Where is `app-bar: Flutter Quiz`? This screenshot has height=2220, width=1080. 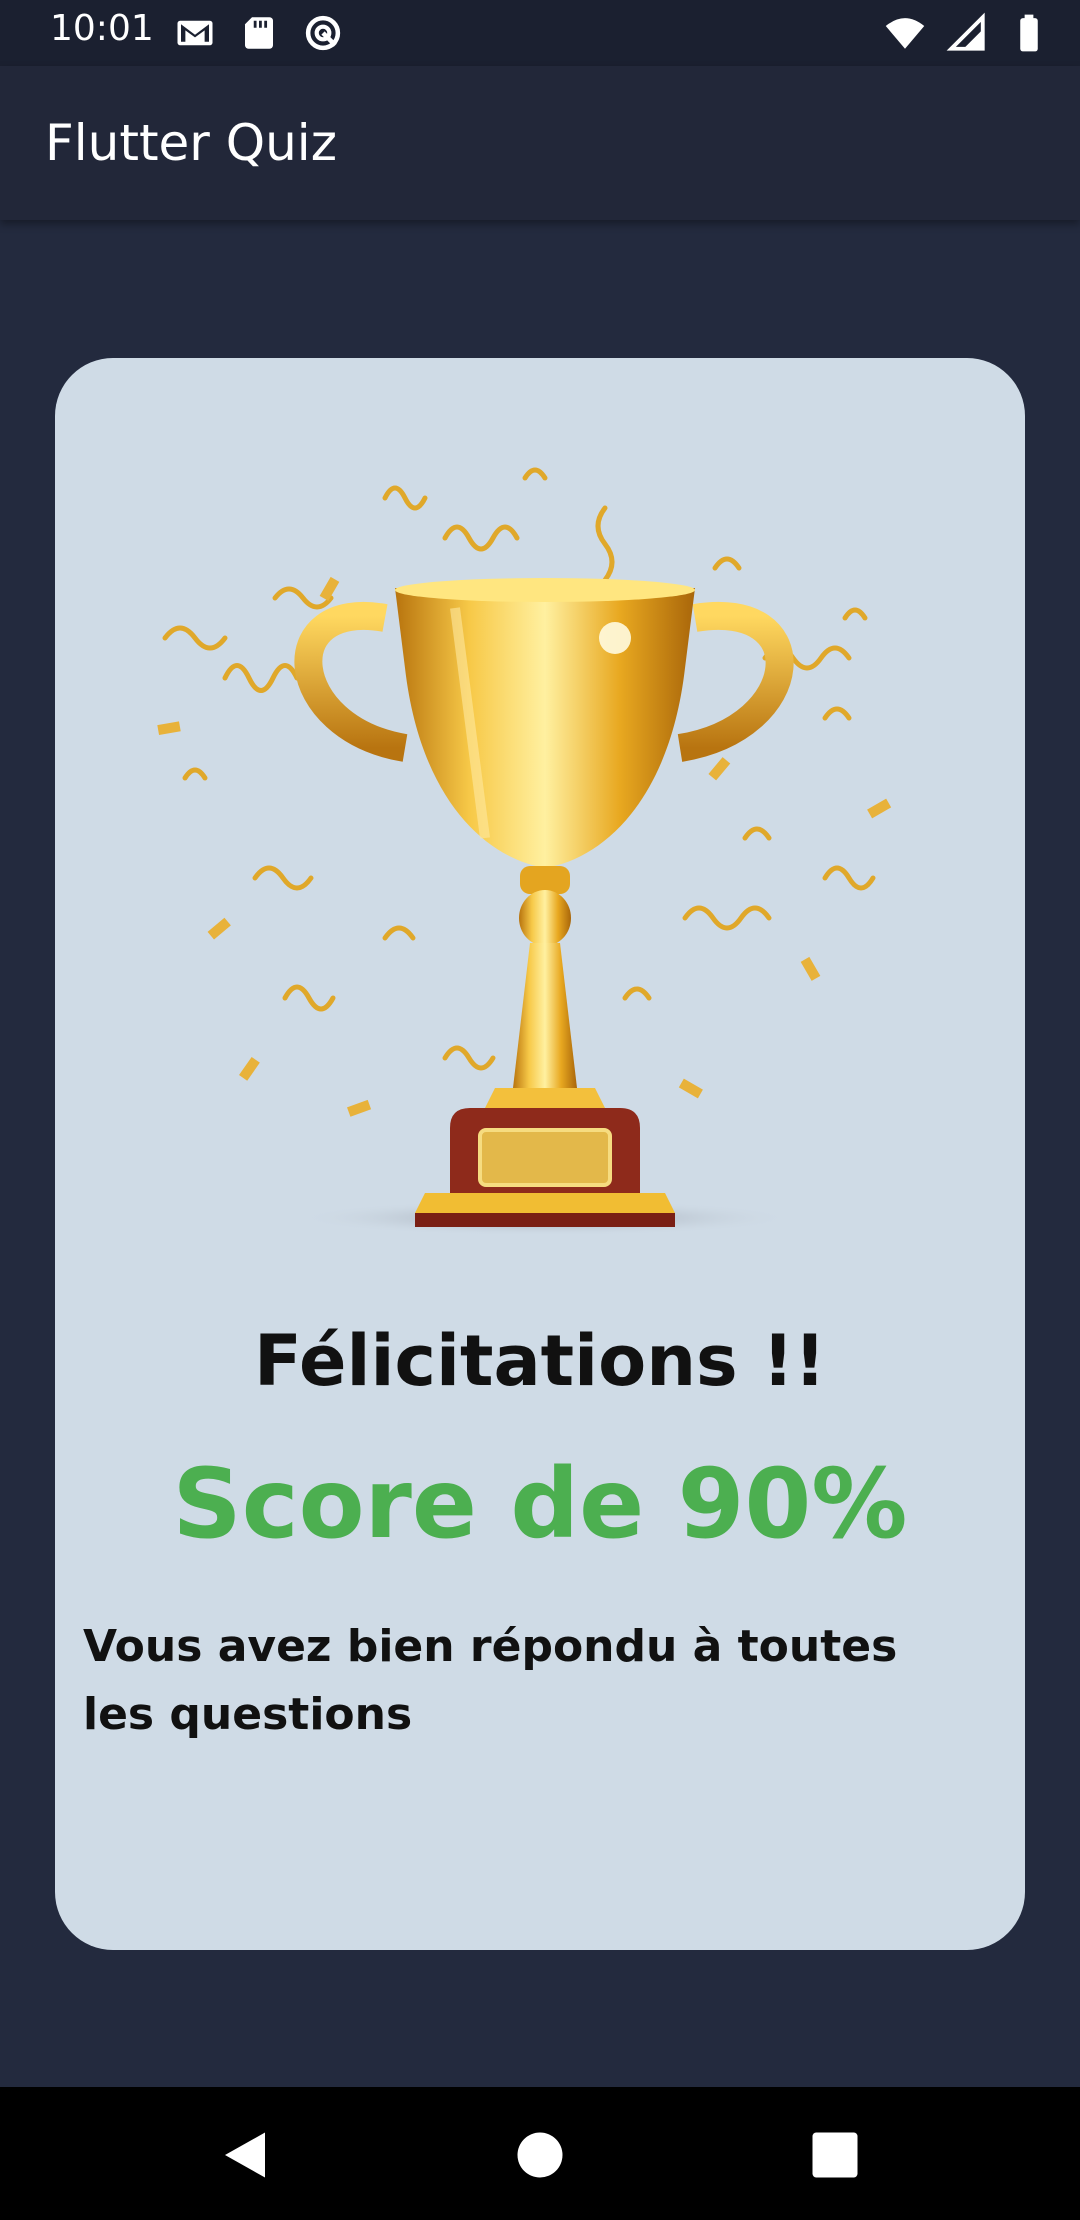 app-bar: Flutter Quiz is located at coordinates (540, 143).